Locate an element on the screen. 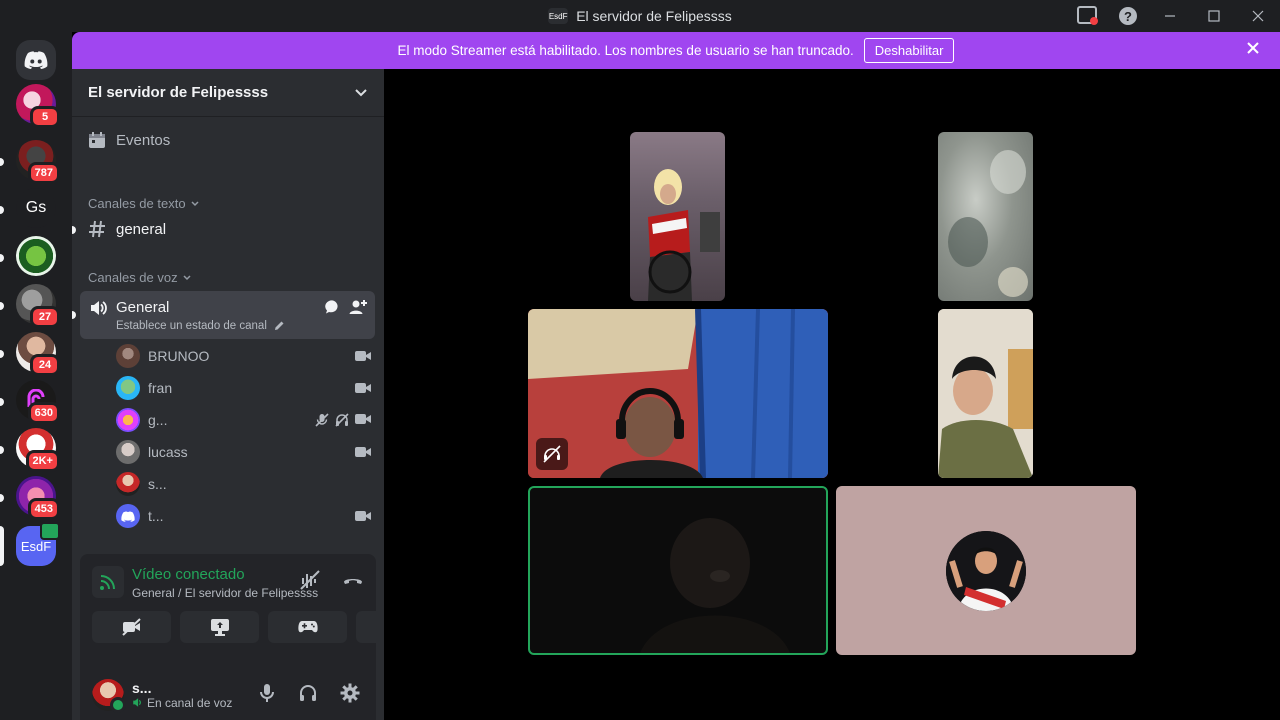 The width and height of the screenshot is (1280, 720). muted-mic-icon is located at coordinates (322, 420).